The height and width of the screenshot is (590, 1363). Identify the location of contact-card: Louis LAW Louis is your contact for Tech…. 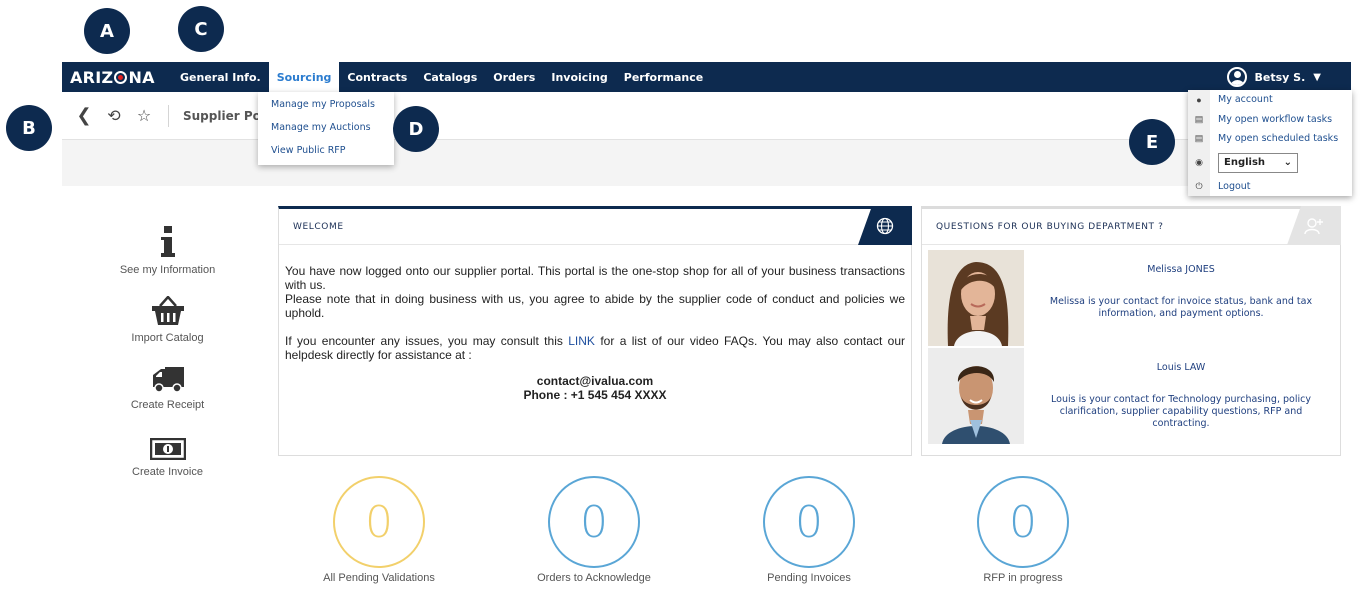
(1133, 396).